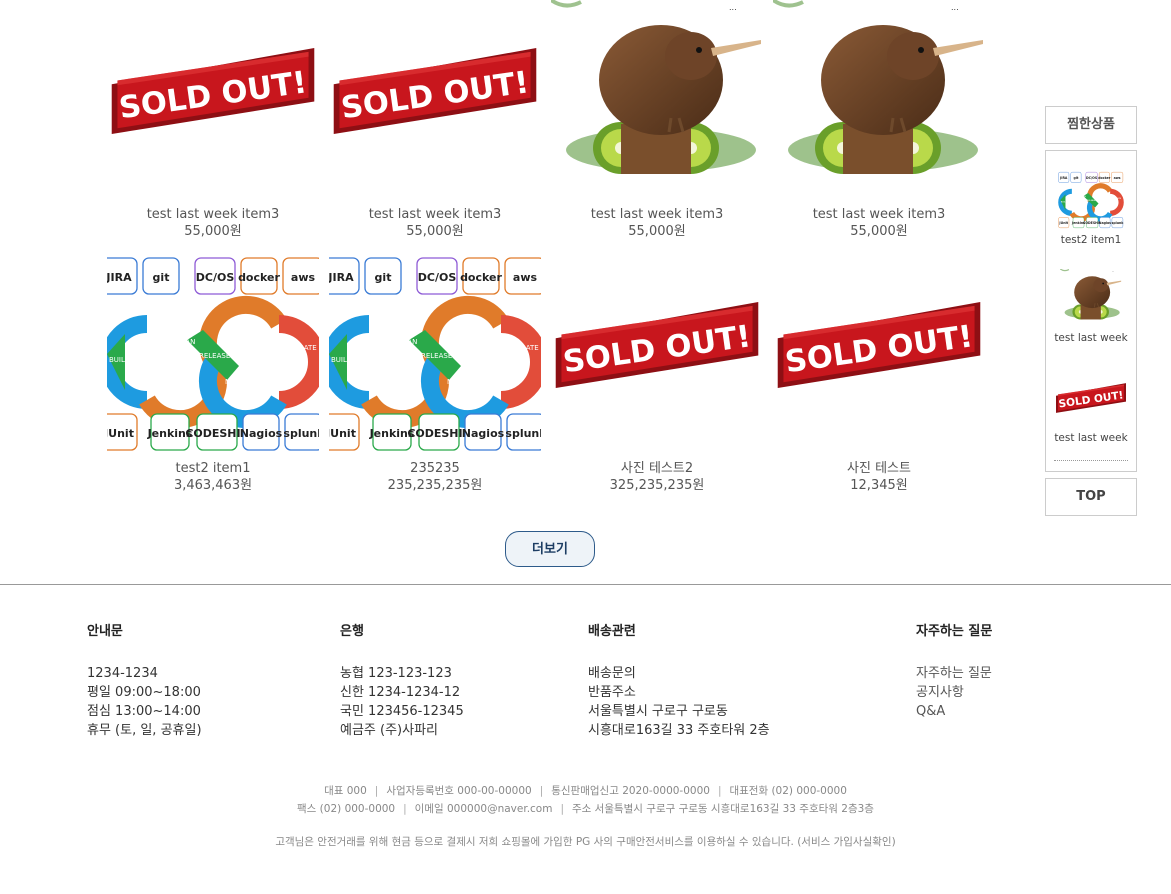  Describe the element at coordinates (954, 692) in the screenshot. I see `footer-notice-link: 공지사항` at that location.